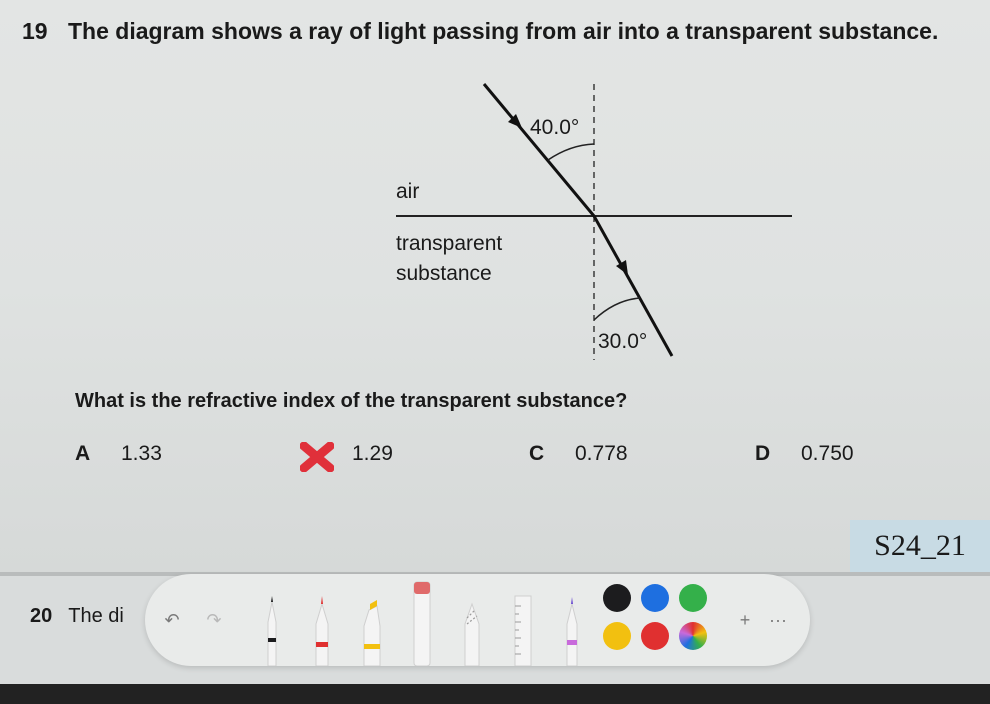 The image size is (990, 704). Describe the element at coordinates (920, 546) in the screenshot. I see `paper-code-tag: S24_21` at that location.